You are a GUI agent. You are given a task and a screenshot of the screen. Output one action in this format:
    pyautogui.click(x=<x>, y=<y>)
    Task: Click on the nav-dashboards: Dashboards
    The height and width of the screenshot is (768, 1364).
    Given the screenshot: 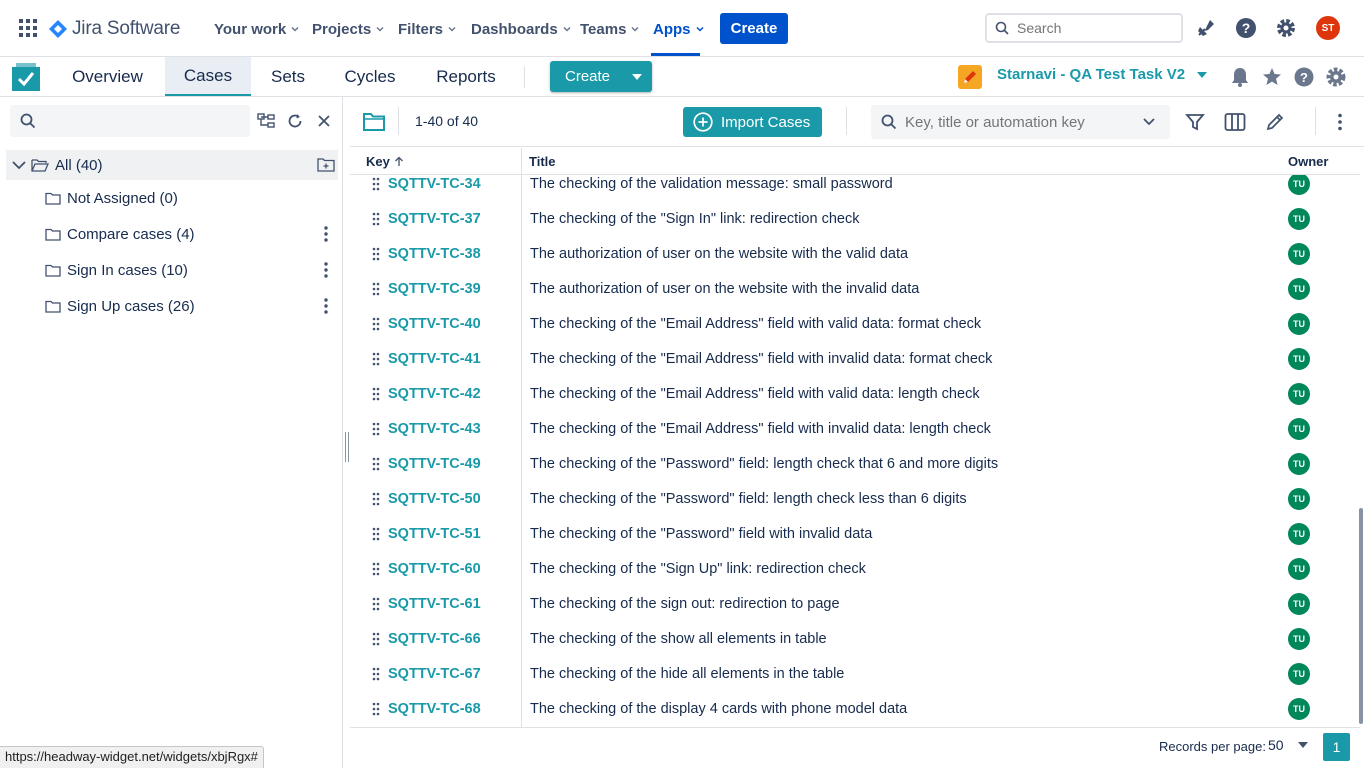 What is the action you would take?
    pyautogui.click(x=521, y=29)
    